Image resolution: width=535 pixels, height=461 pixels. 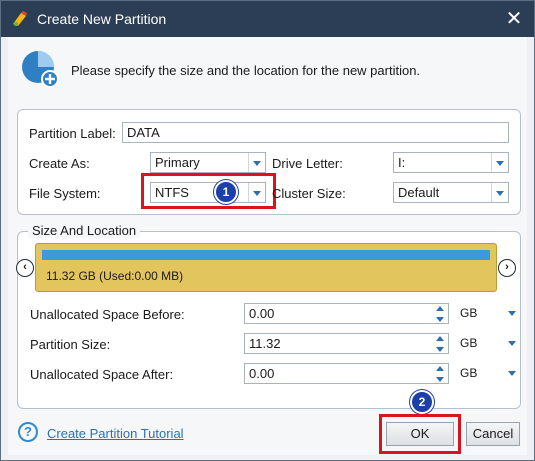 What do you see at coordinates (490, 343) in the screenshot?
I see `unit-select-size: GB` at bounding box center [490, 343].